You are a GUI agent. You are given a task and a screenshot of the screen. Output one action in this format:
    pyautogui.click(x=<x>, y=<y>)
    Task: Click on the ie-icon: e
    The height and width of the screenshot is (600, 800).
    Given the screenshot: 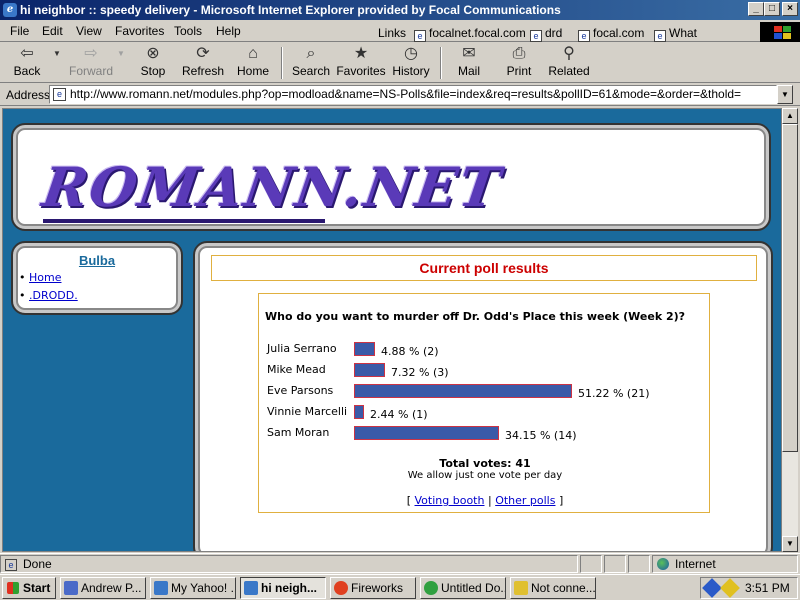 What is the action you would take?
    pyautogui.click(x=10, y=10)
    